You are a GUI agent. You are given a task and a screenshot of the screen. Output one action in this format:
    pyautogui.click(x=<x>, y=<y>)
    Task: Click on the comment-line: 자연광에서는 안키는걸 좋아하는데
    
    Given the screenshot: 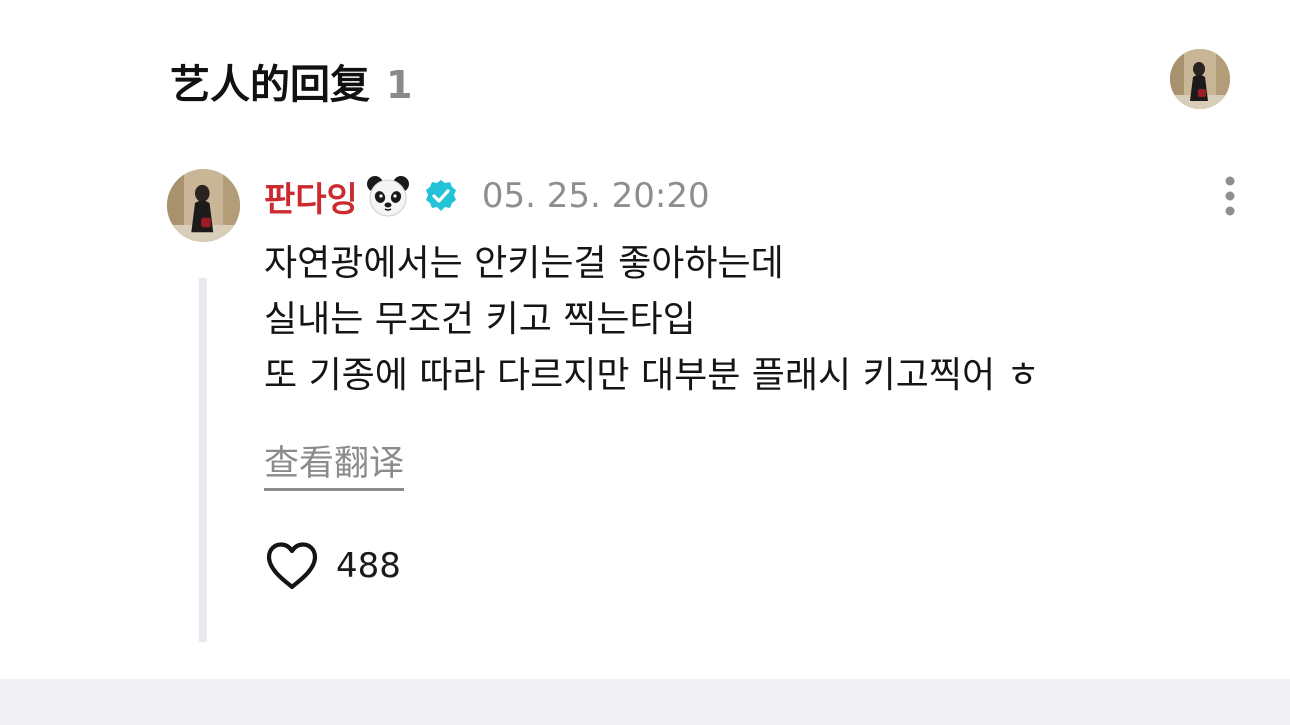 What is the action you would take?
    pyautogui.click(x=524, y=263)
    